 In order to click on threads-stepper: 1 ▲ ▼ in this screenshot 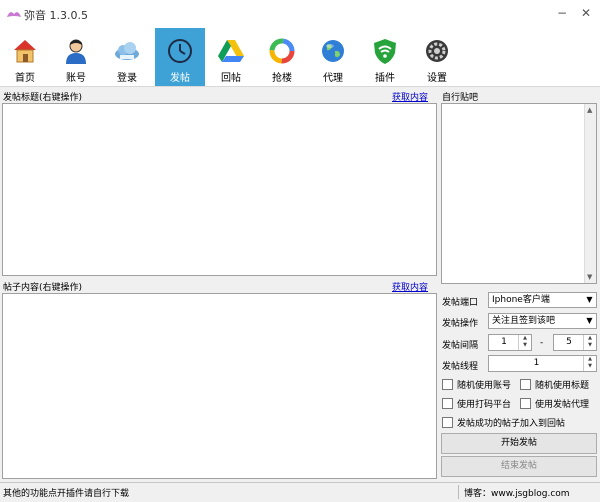, I will do `click(542, 363)`.